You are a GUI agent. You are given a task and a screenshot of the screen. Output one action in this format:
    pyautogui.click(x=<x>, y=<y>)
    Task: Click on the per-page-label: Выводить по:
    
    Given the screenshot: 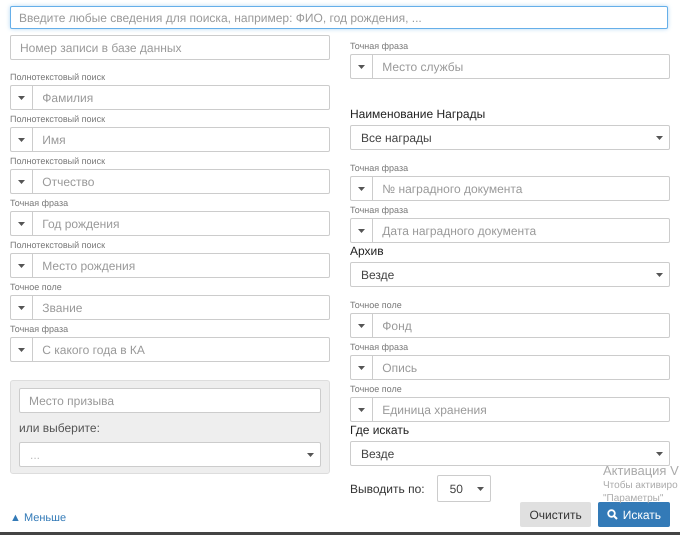 What is the action you would take?
    pyautogui.click(x=387, y=489)
    